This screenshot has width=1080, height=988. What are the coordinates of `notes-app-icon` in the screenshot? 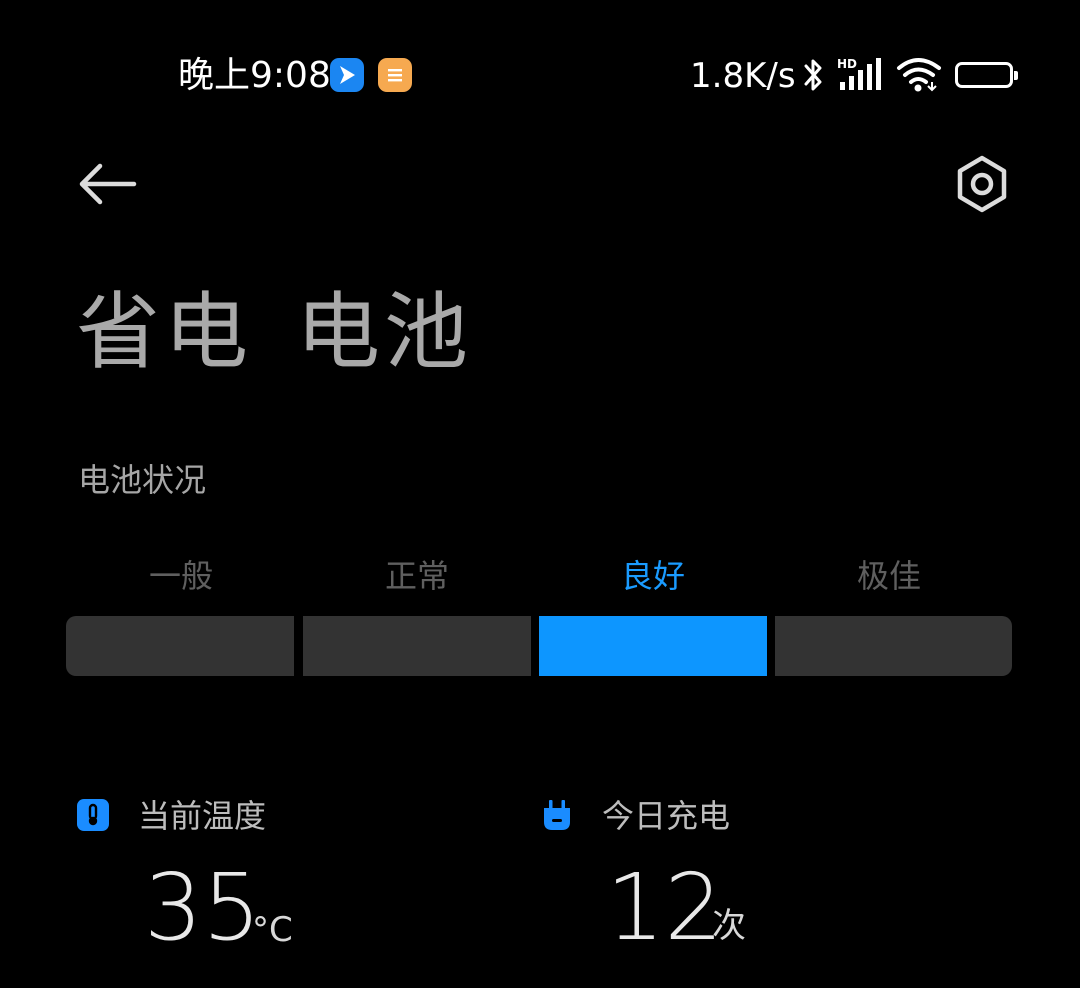 It's located at (395, 75).